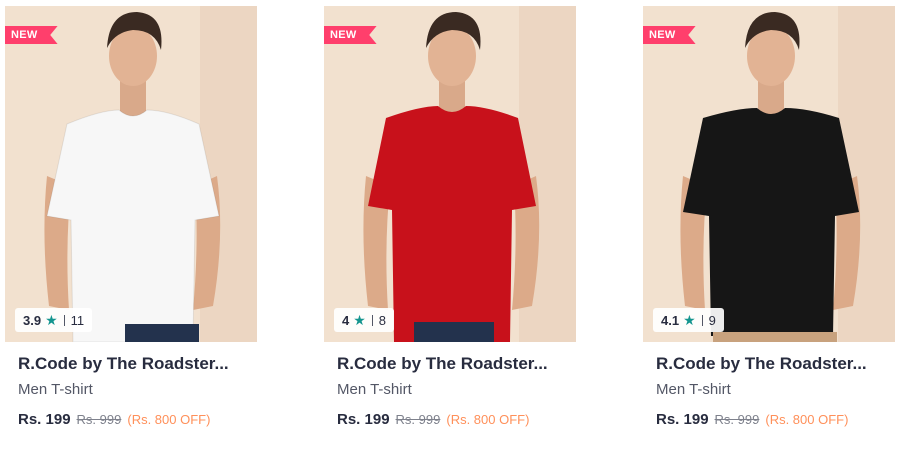  What do you see at coordinates (346, 320) in the screenshot?
I see `rating-value: 4` at bounding box center [346, 320].